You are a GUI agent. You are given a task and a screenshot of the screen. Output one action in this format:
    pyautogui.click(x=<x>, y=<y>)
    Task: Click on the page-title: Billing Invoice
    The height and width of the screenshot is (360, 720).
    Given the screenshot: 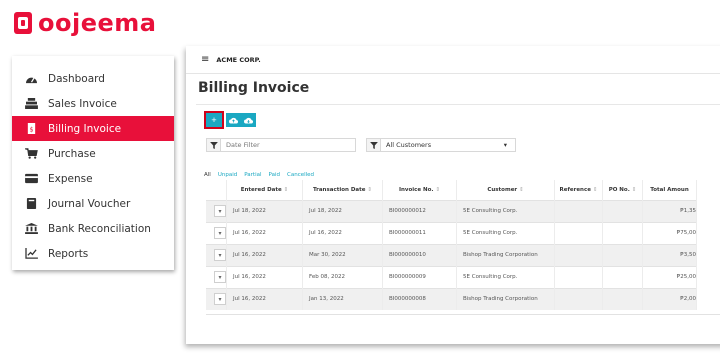 What is the action you would take?
    pyautogui.click(x=254, y=88)
    